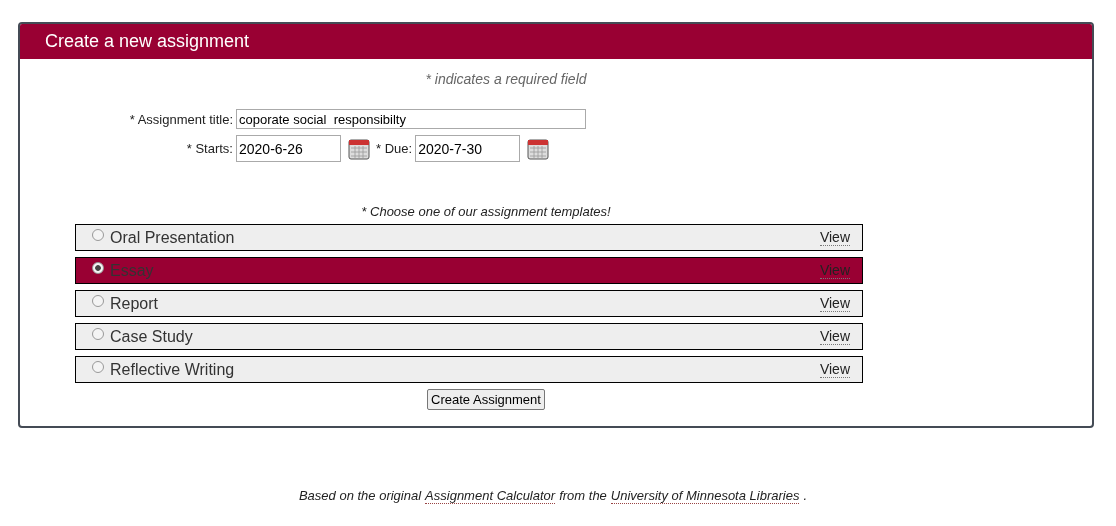  Describe the element at coordinates (411, 119) in the screenshot. I see `title-field: coporate social responsibilty` at that location.